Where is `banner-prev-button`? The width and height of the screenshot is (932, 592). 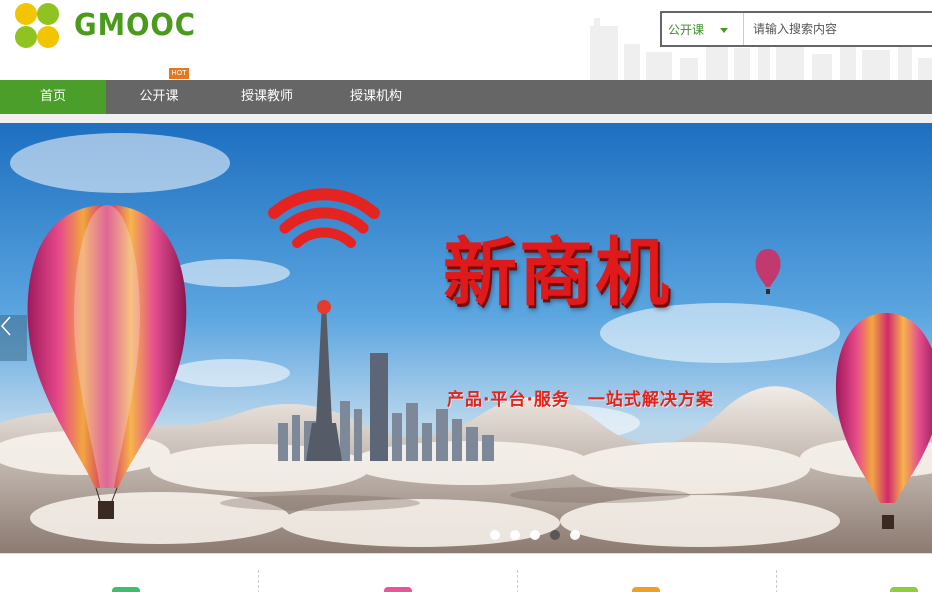 banner-prev-button is located at coordinates (13, 338).